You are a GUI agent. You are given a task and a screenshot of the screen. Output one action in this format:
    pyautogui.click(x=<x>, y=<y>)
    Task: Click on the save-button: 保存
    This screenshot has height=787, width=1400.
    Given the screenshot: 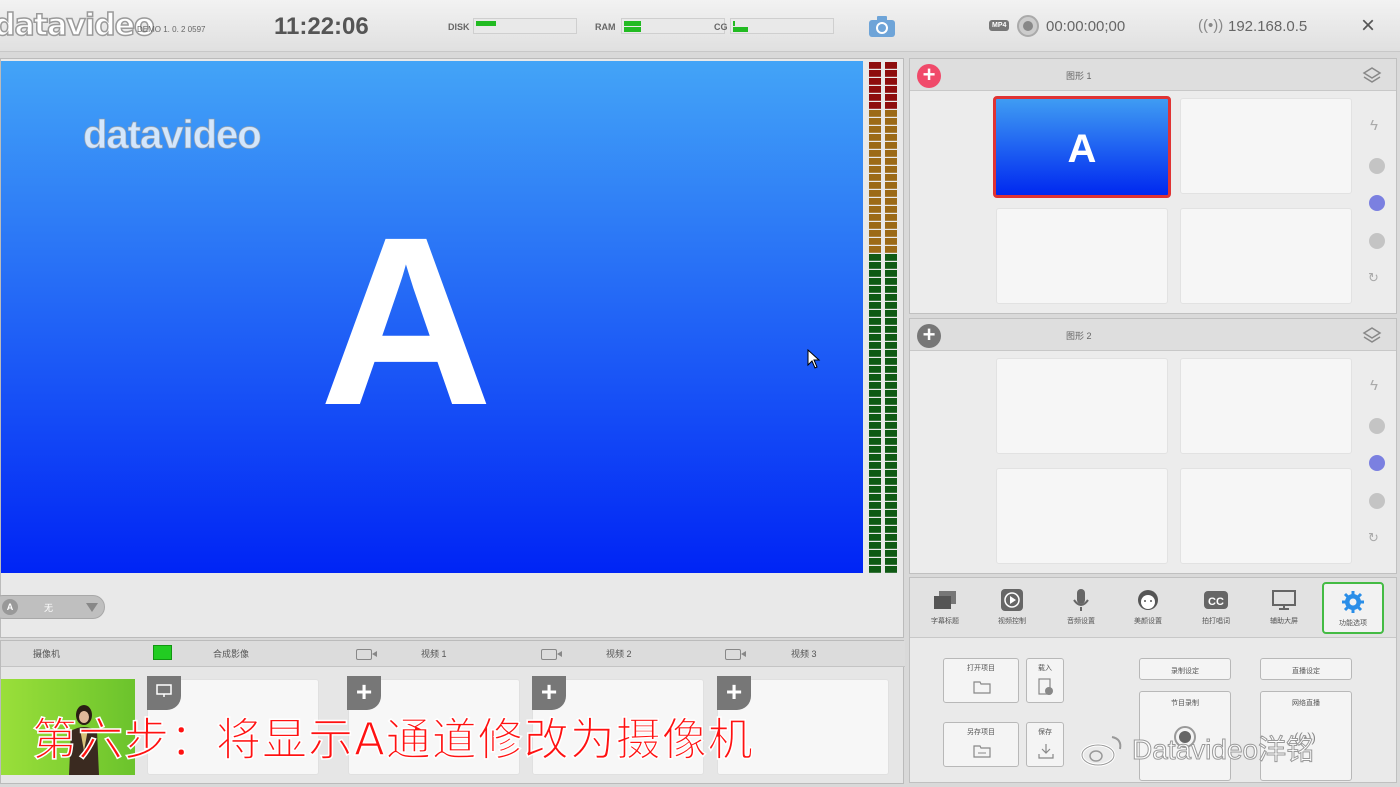 What is the action you would take?
    pyautogui.click(x=1045, y=744)
    